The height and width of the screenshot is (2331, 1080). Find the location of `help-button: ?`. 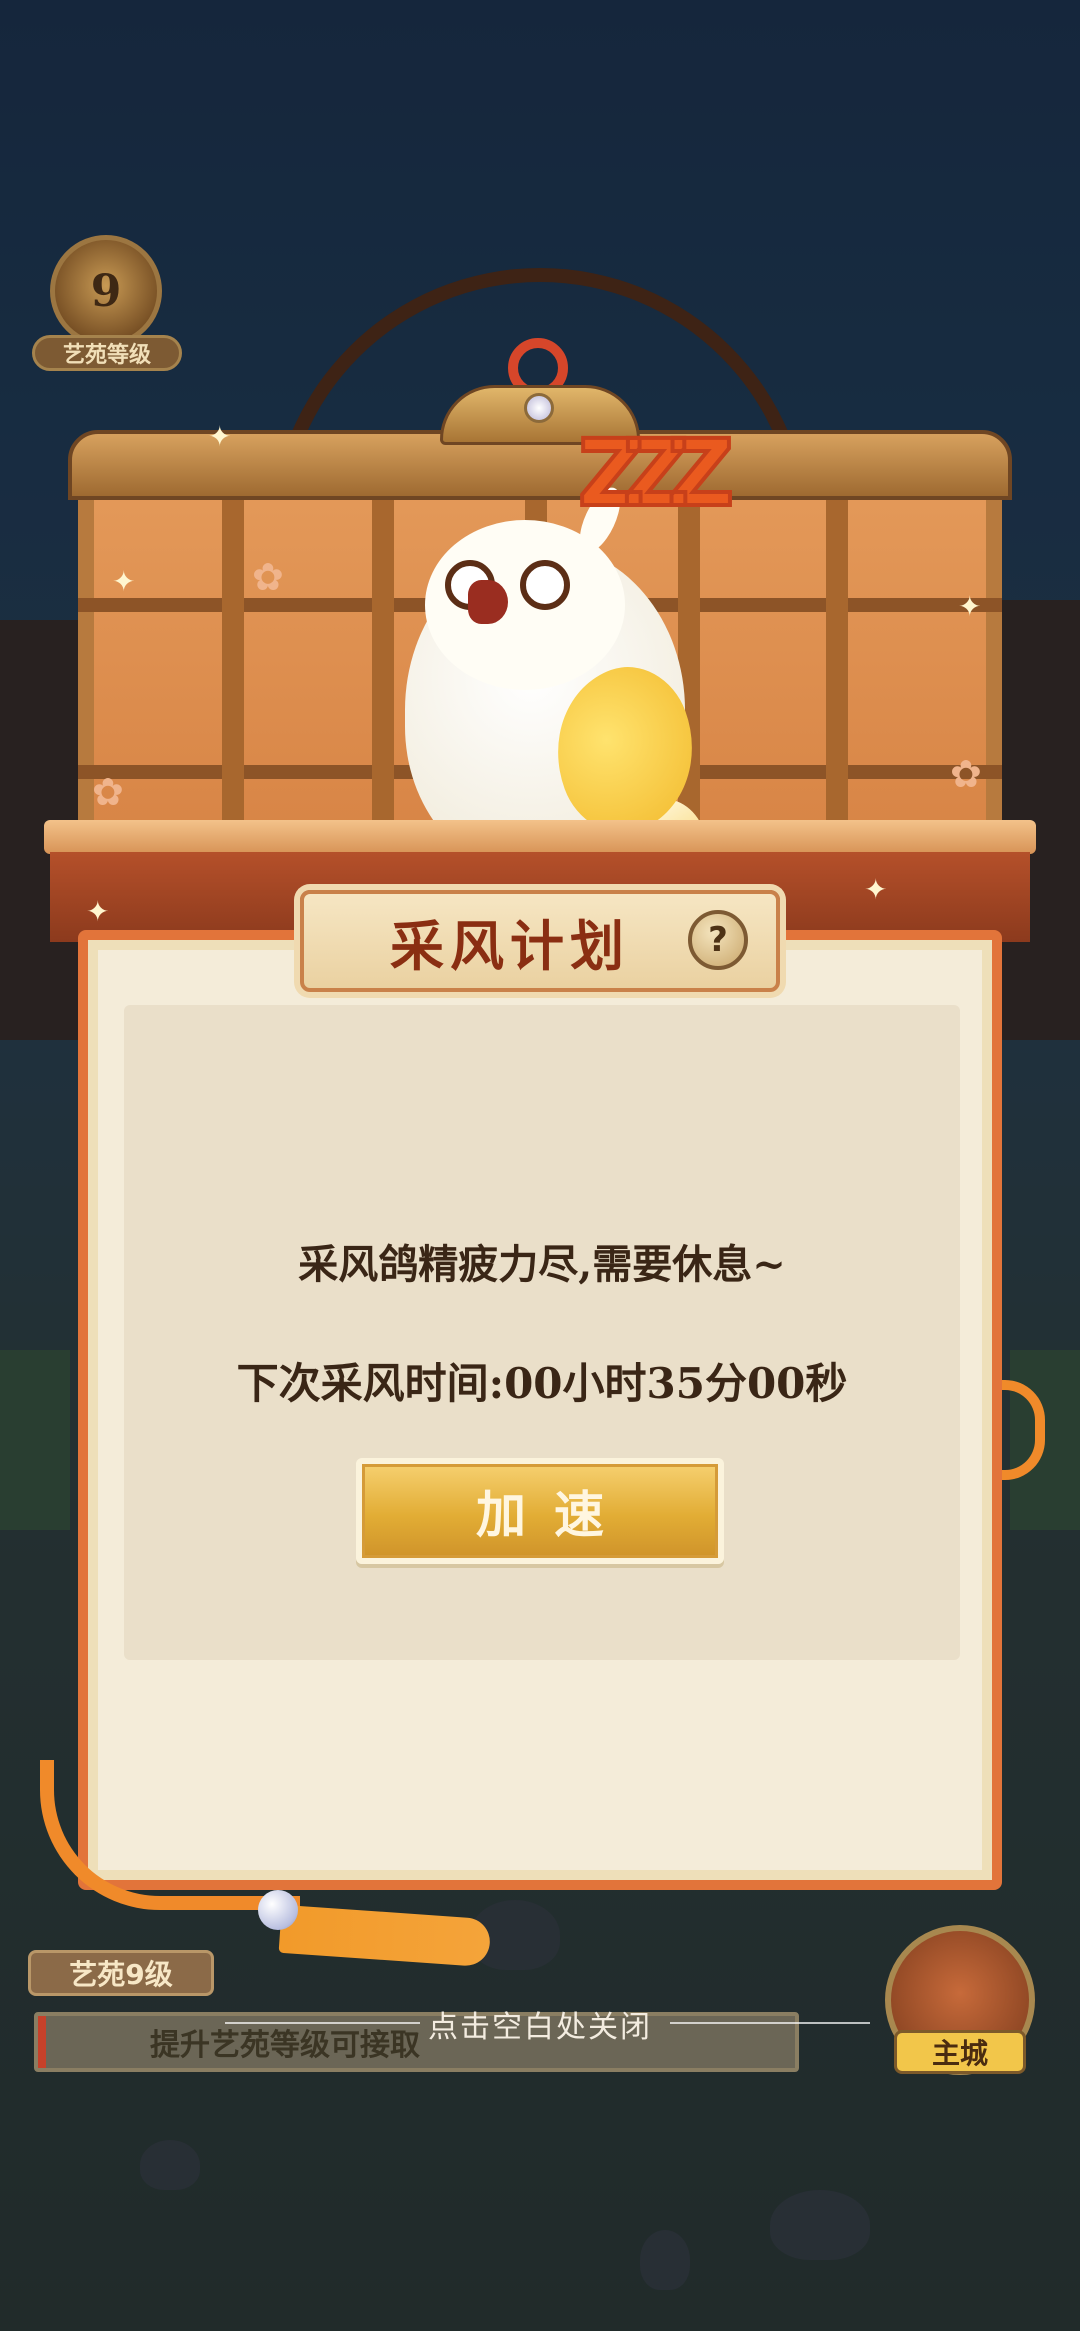

help-button: ? is located at coordinates (718, 940).